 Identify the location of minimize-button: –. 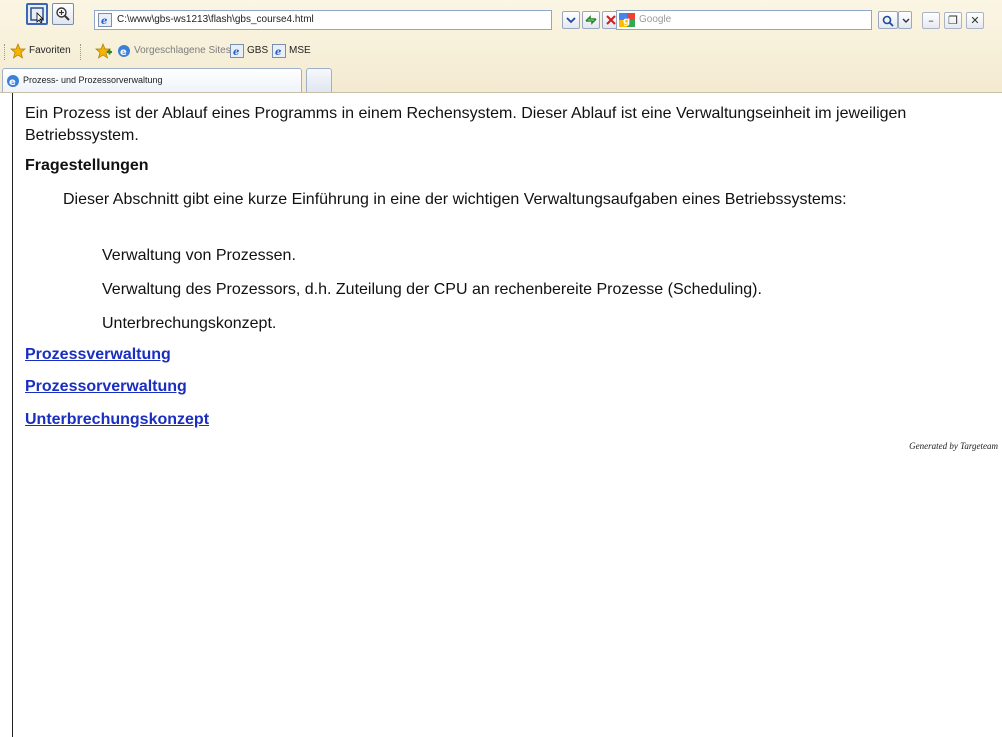
(931, 20).